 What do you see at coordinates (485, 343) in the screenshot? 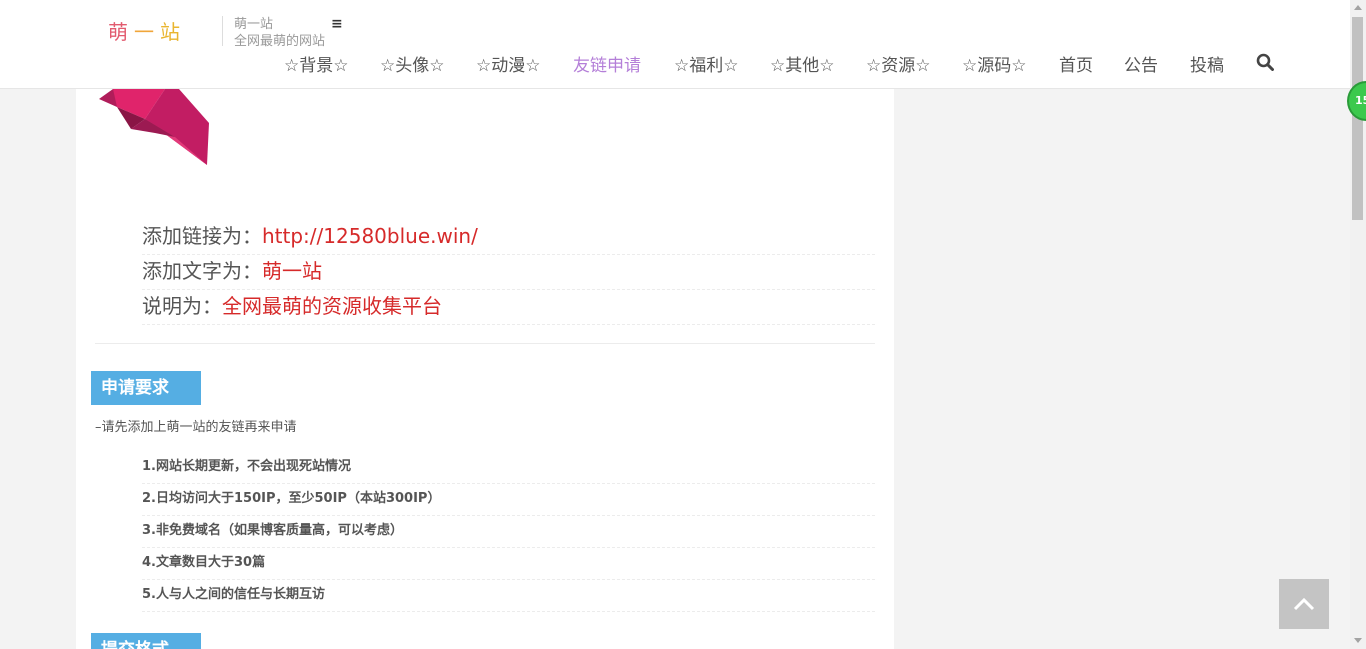
I see `divider` at bounding box center [485, 343].